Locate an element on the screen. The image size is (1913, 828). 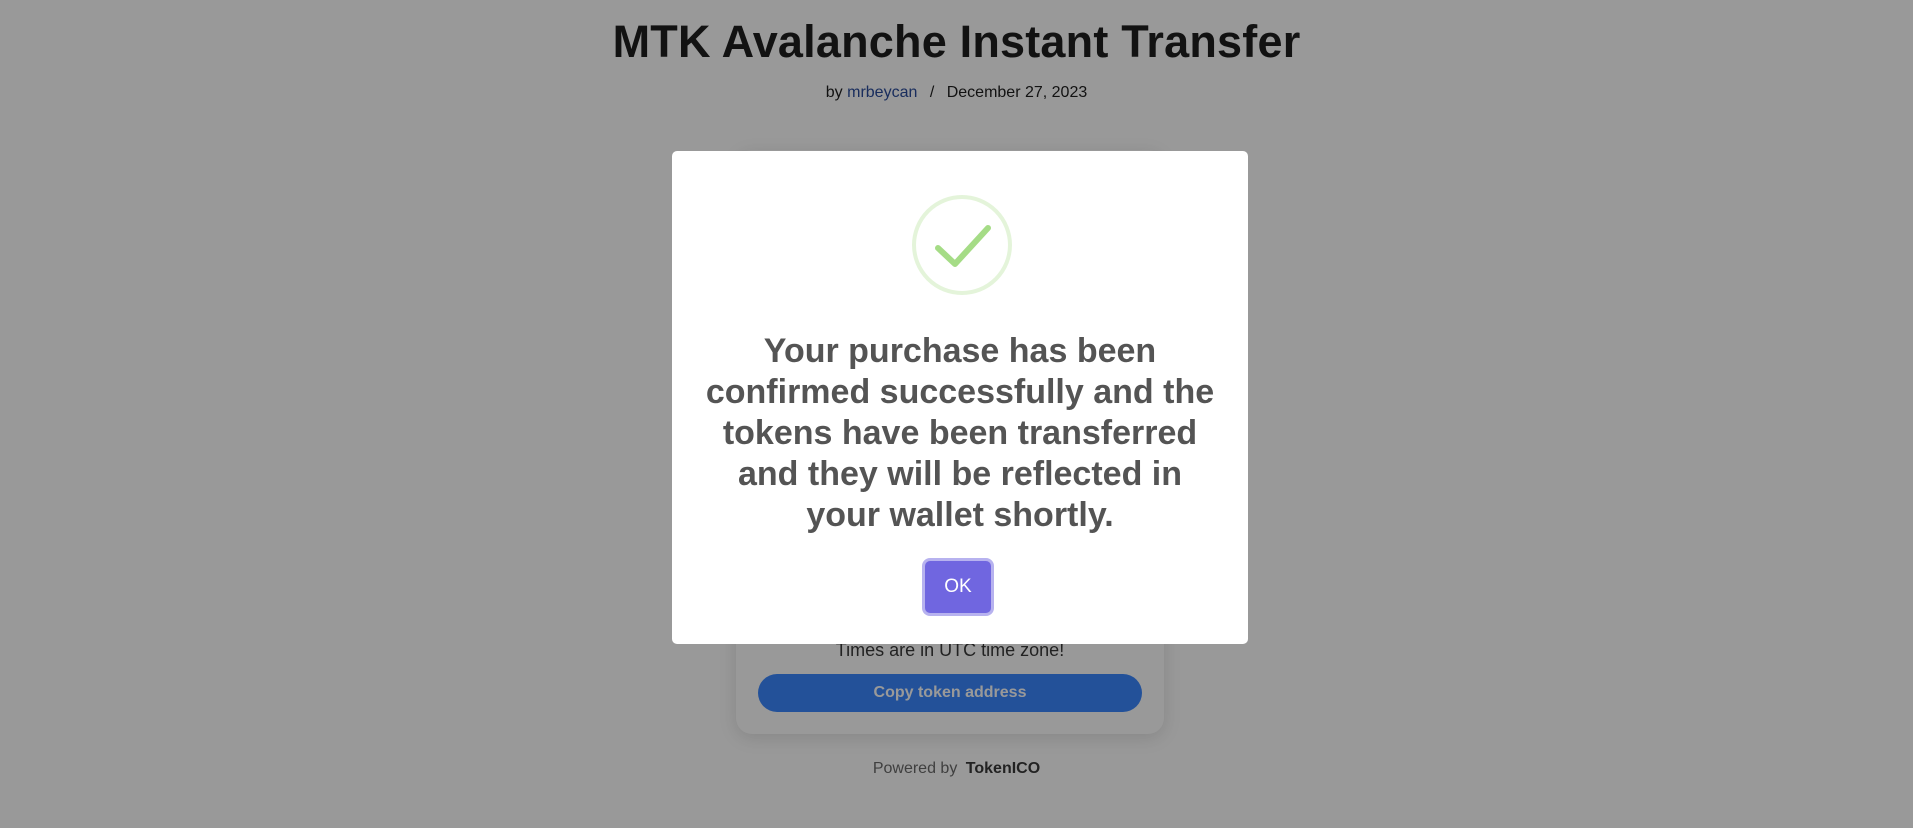
checkmark-icon is located at coordinates (963, 246).